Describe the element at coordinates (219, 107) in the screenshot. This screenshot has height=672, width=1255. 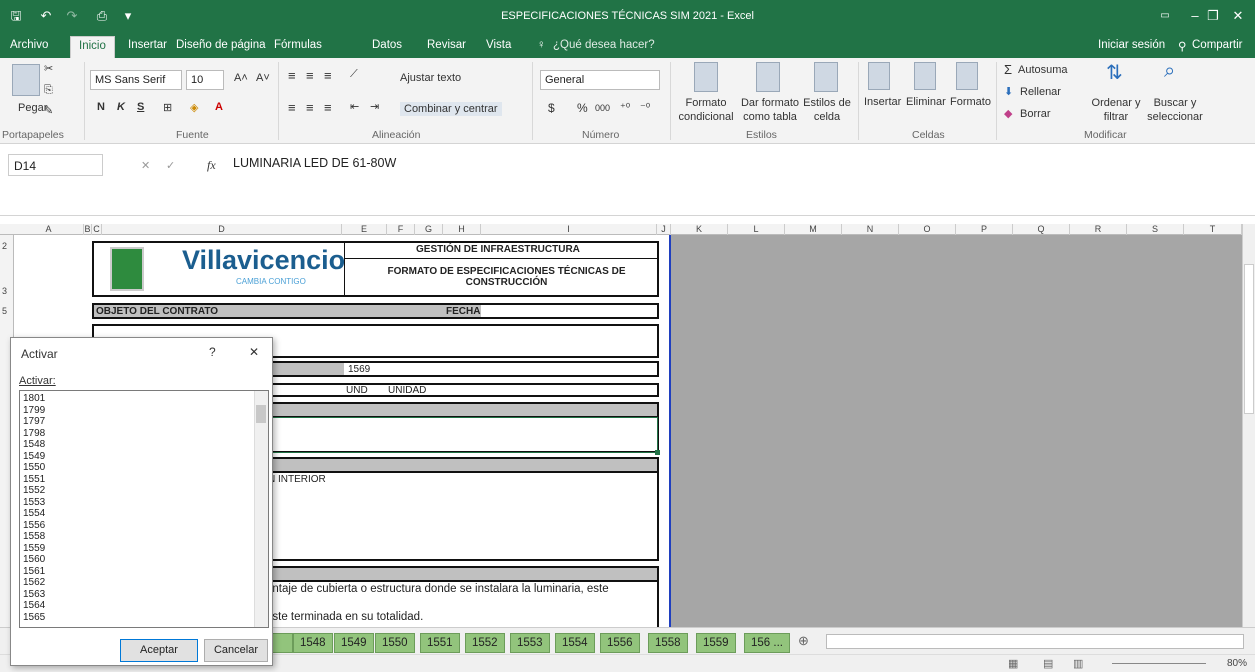
I see `font-color-icon: A` at that location.